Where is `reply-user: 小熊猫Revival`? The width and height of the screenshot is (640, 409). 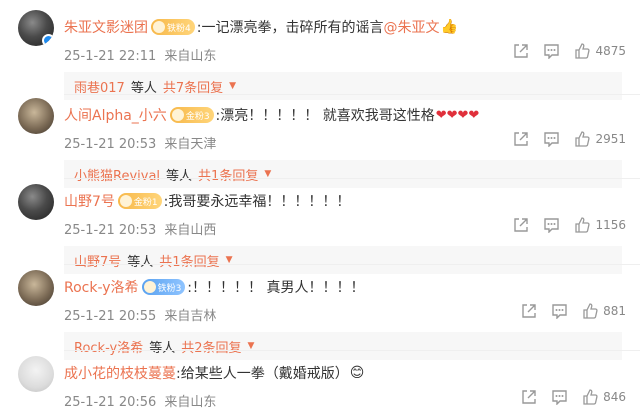 reply-user: 小熊猫Revival is located at coordinates (117, 176).